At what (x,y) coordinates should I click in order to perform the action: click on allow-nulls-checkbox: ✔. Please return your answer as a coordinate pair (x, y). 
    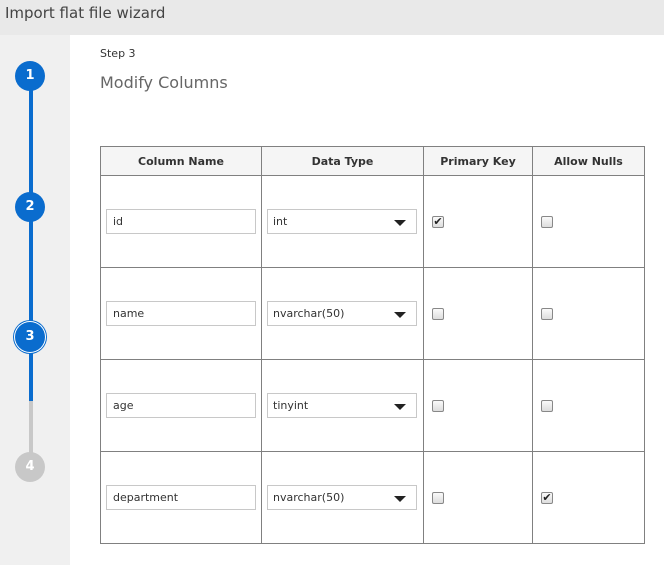
    Looking at the image, I should click on (547, 497).